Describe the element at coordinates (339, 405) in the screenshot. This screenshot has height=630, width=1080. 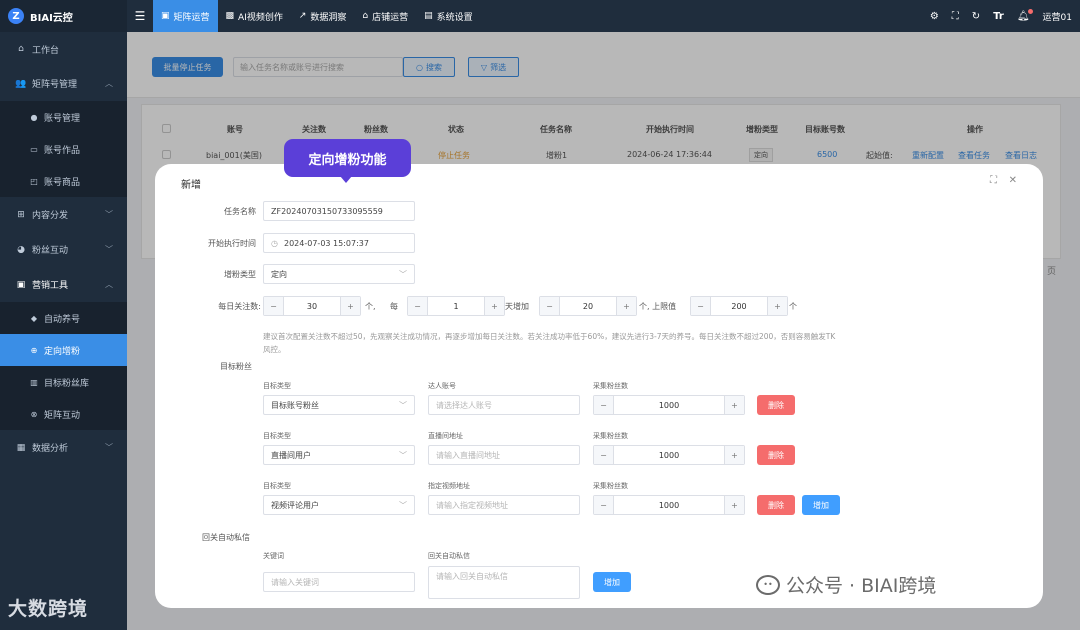
I see `target-type-select: 目标账号粉丝 ﹀` at that location.